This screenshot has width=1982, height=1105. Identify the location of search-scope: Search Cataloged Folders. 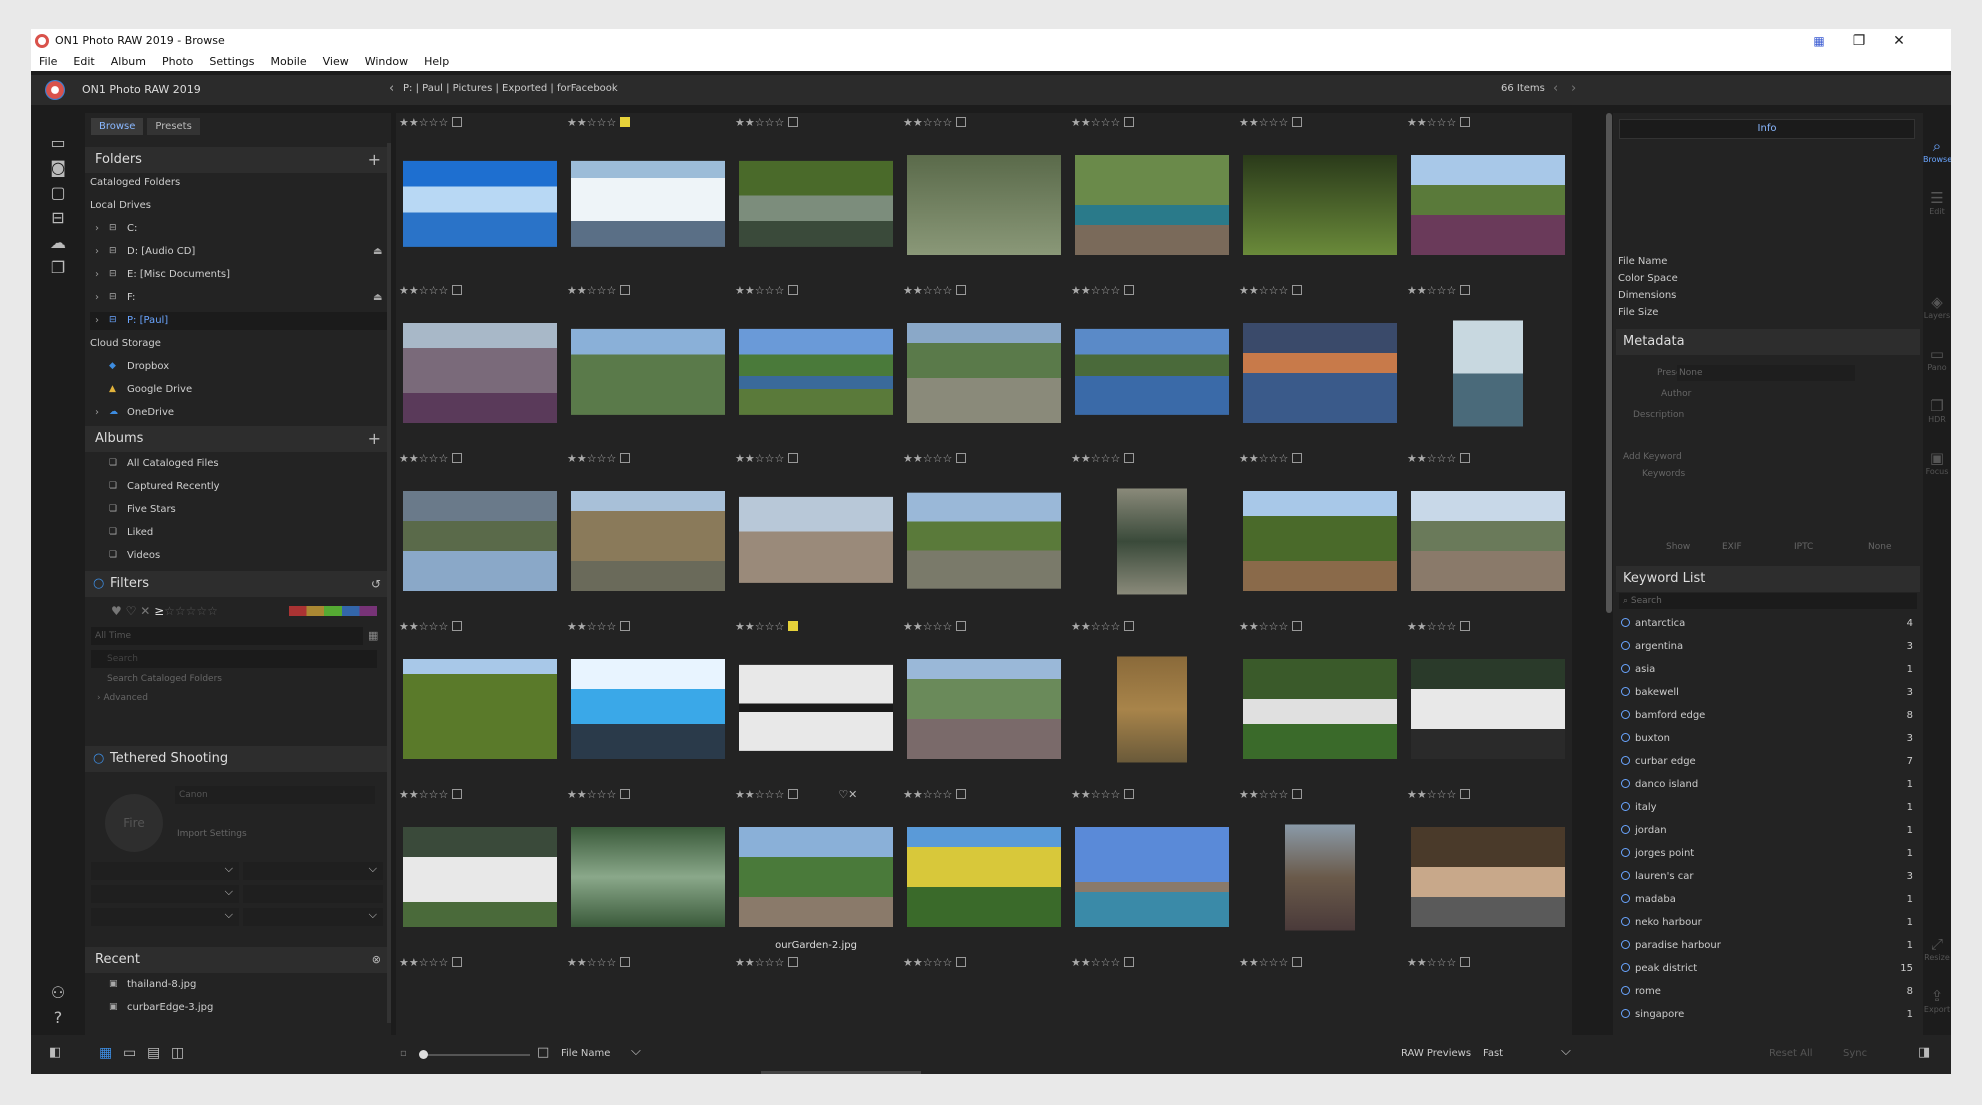
(164, 679).